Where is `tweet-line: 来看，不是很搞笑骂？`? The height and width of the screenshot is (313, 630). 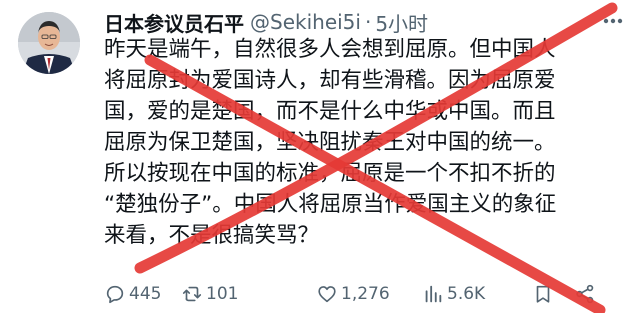 tweet-line: 来看，不是很搞笑骂？ is located at coordinates (212, 235).